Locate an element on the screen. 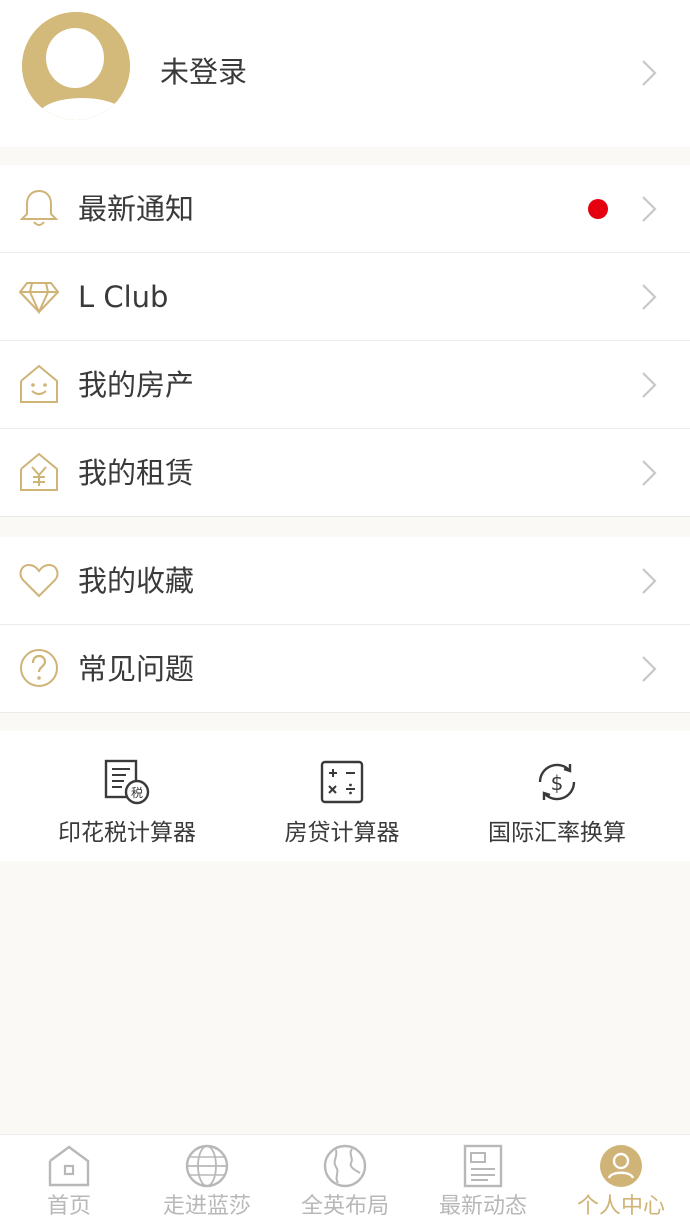  tab-news: 最新动态 is located at coordinates (483, 1180).